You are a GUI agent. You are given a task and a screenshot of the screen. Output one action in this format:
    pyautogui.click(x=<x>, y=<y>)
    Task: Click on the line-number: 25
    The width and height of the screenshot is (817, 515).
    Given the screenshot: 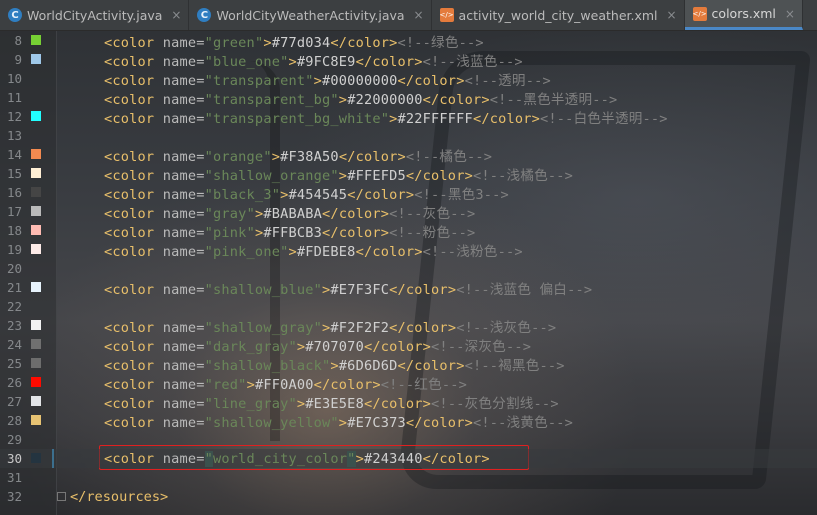 What is the action you would take?
    pyautogui.click(x=14, y=363)
    